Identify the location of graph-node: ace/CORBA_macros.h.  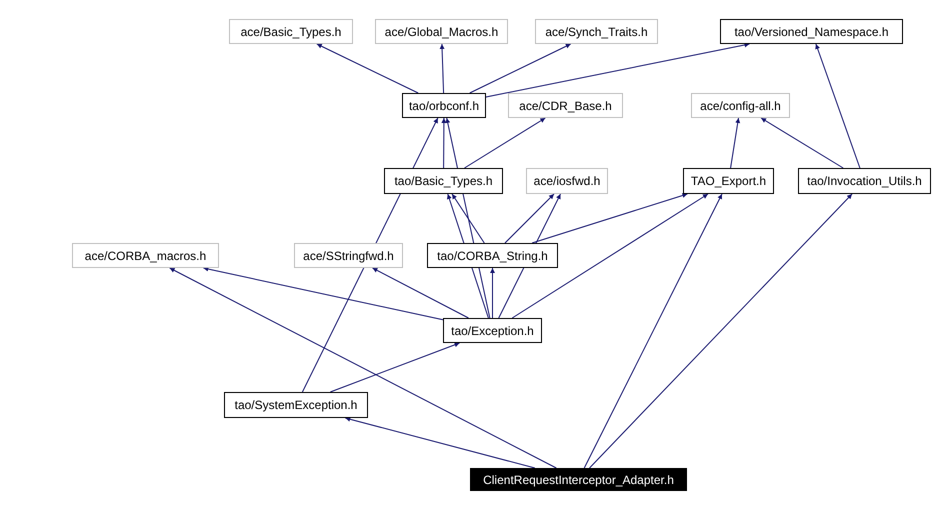
(145, 255).